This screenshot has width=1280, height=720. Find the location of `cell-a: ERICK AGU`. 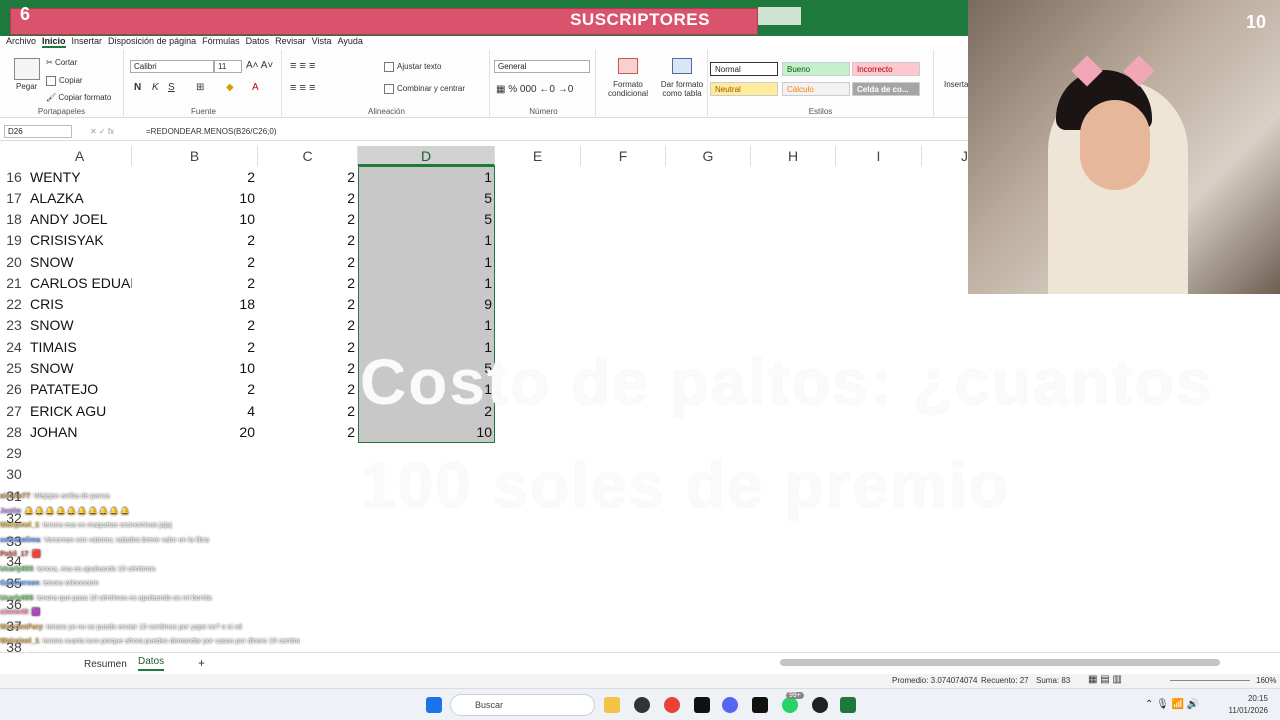

cell-a: ERICK AGU is located at coordinates (81, 411).